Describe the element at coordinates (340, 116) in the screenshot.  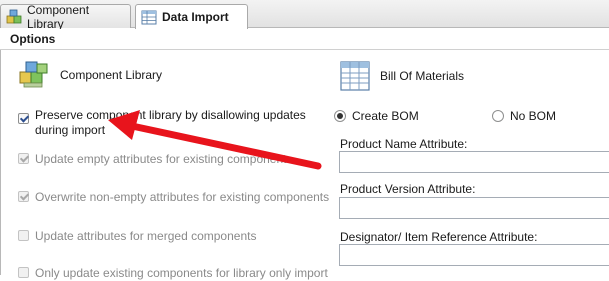
I see `radio-create-bom-indicator` at that location.